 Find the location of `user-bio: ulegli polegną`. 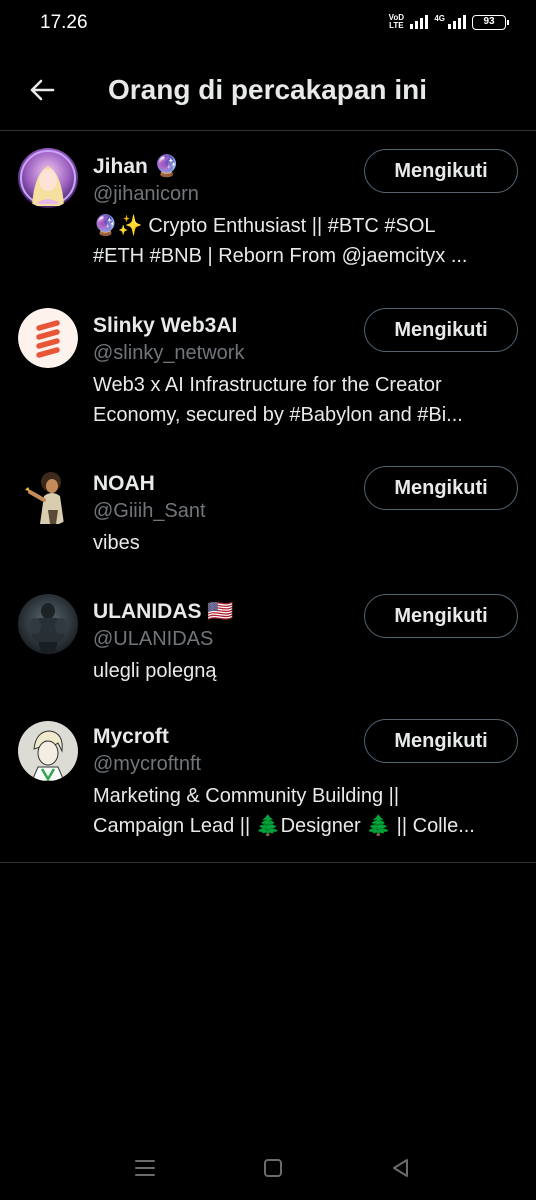

user-bio: ulegli polegną is located at coordinates (155, 671).